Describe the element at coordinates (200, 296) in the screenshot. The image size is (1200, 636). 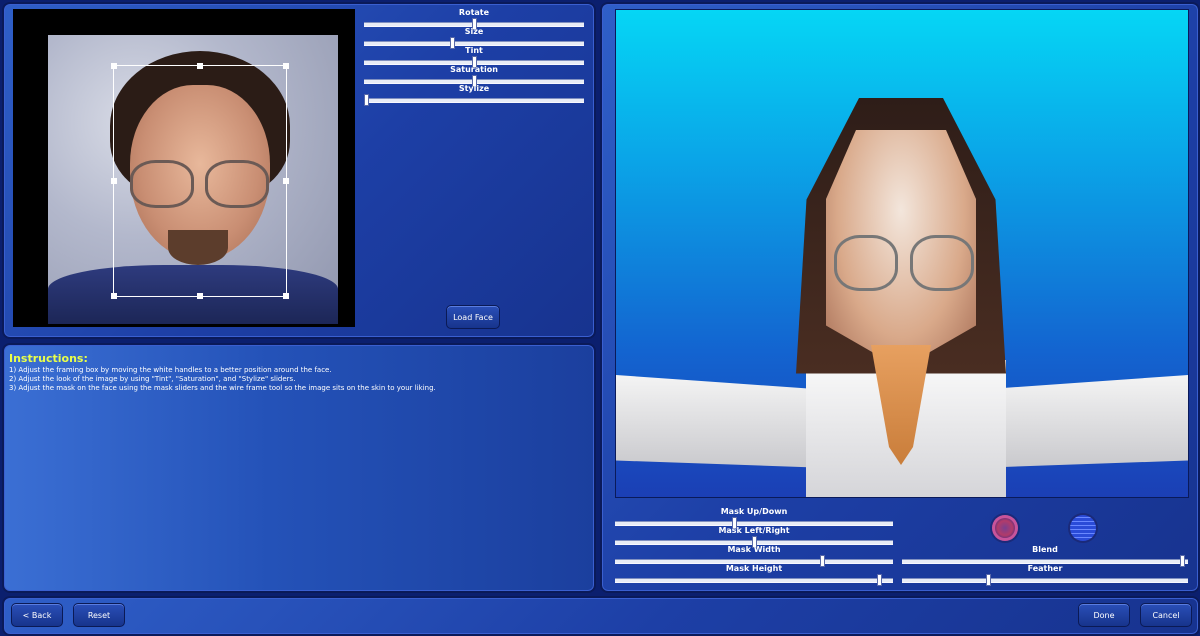
I see `crop-handle-bm` at that location.